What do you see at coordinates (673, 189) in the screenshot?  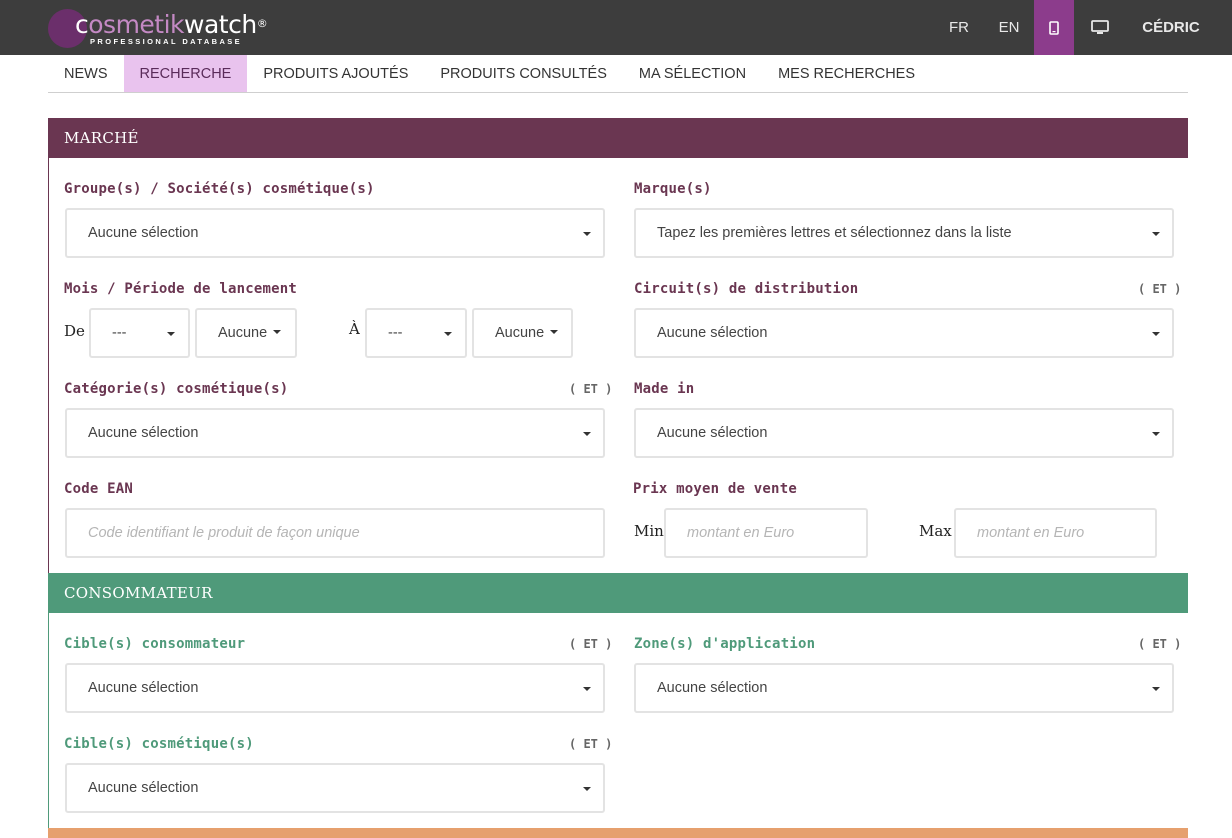 I see `marques-label: Marque(s)` at bounding box center [673, 189].